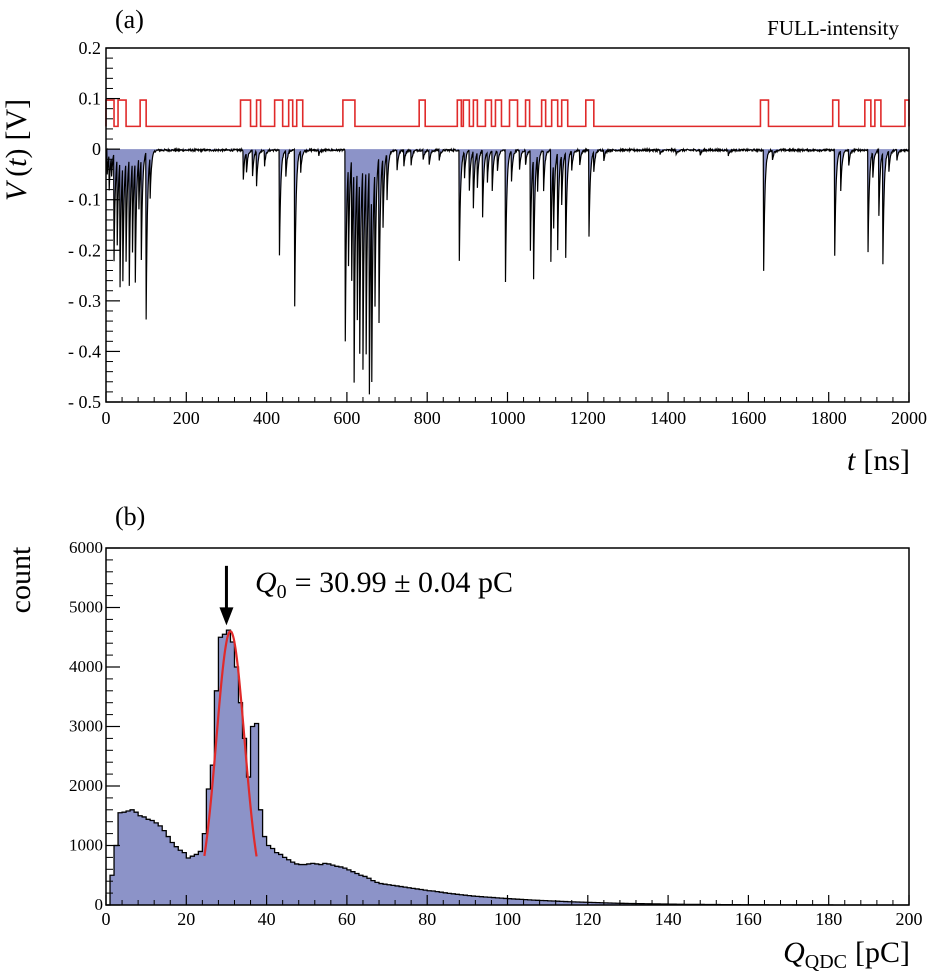 This screenshot has height=975, width=937. I want to click on y-tick-label: 2000, so click(86, 785).